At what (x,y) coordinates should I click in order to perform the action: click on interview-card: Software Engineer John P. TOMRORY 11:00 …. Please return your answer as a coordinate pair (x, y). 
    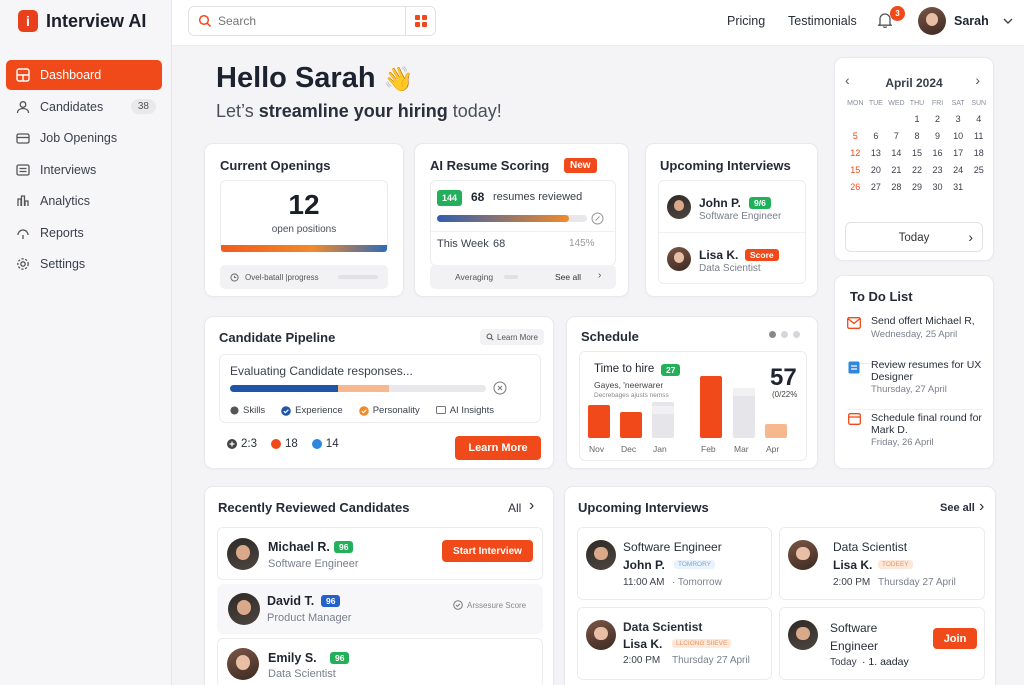
    Looking at the image, I should click on (674, 563).